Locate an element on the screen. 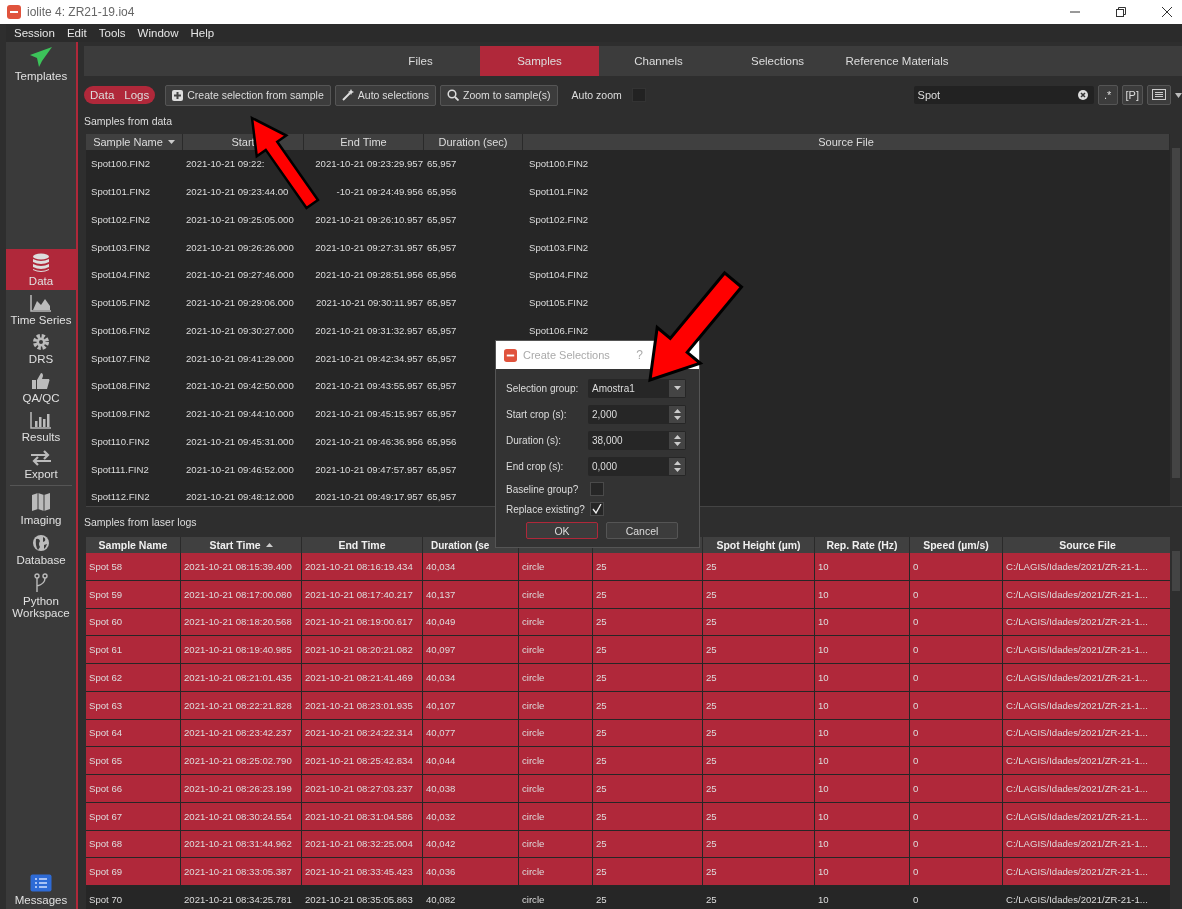  sidebar-item: Time Series is located at coordinates (41, 310).